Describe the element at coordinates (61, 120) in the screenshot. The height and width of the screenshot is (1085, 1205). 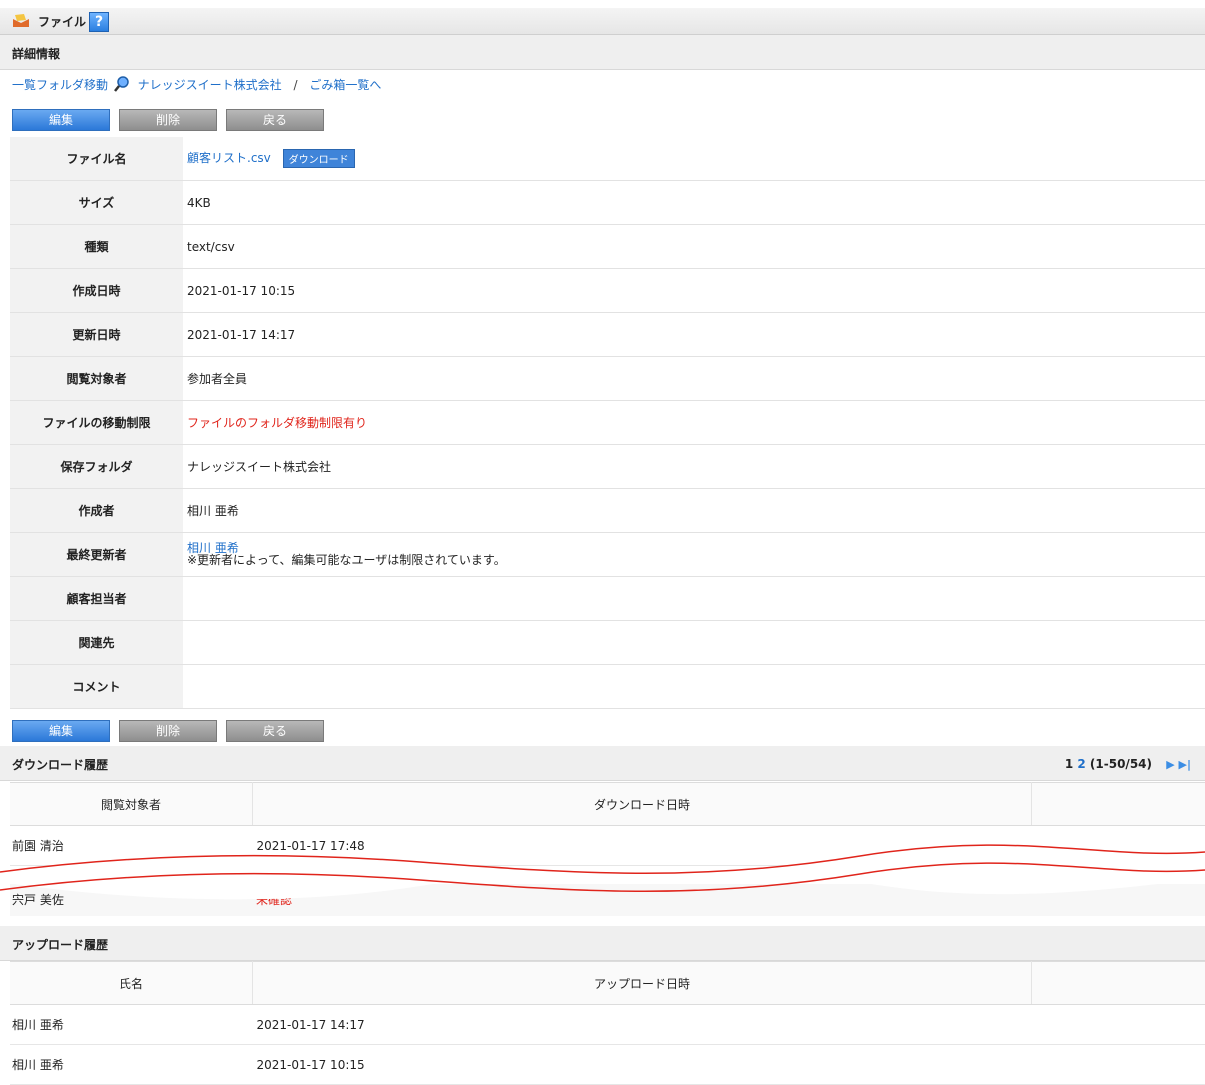
I see `edit-button: 編集` at that location.